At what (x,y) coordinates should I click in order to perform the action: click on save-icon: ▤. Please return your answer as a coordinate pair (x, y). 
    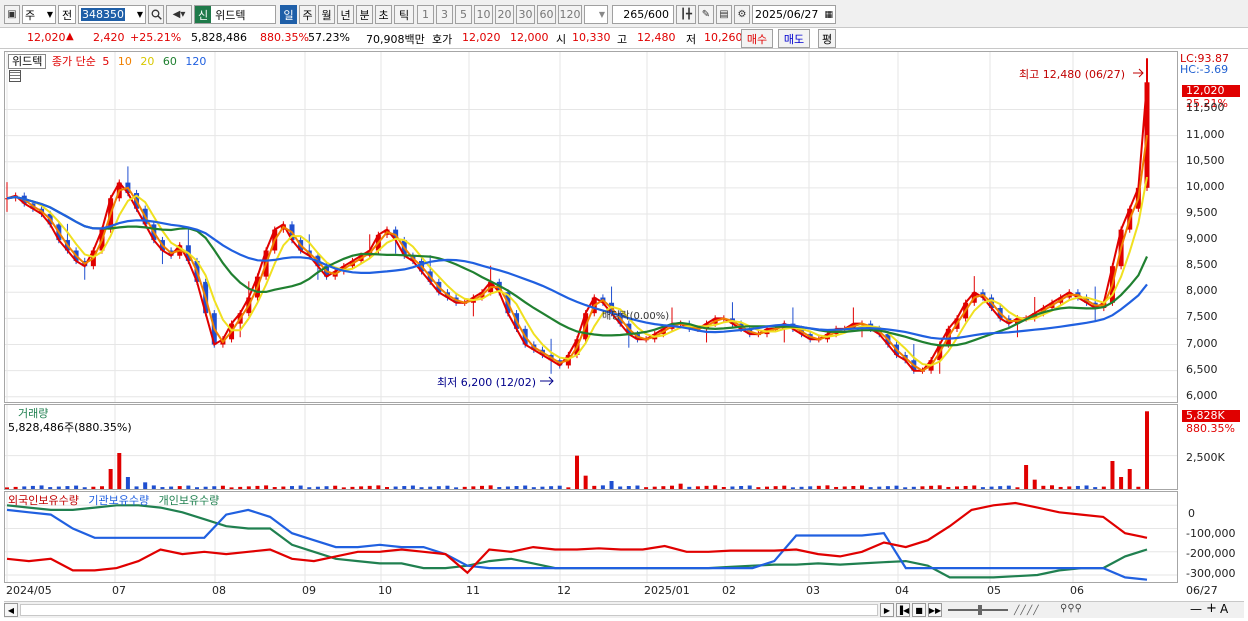
    Looking at the image, I should click on (724, 14).